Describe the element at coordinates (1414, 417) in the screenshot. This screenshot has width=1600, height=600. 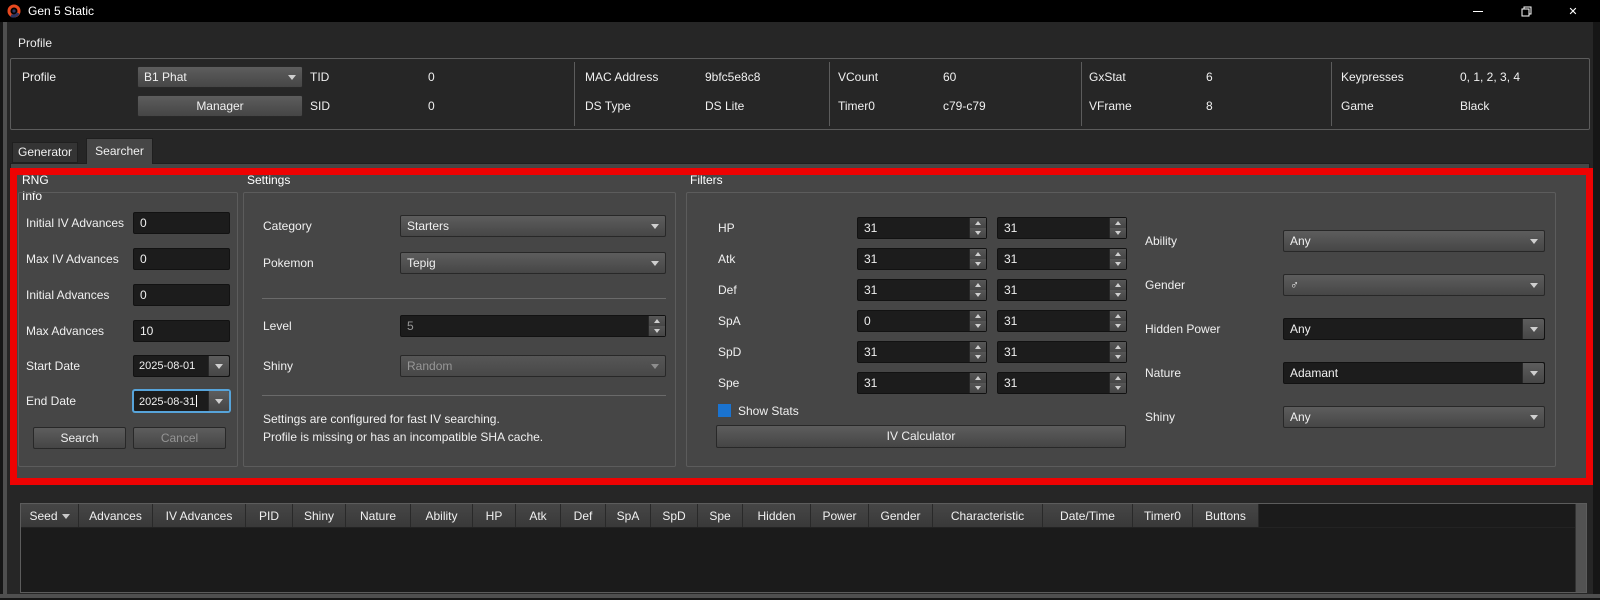
I see `shiny-filter-select: Any` at that location.